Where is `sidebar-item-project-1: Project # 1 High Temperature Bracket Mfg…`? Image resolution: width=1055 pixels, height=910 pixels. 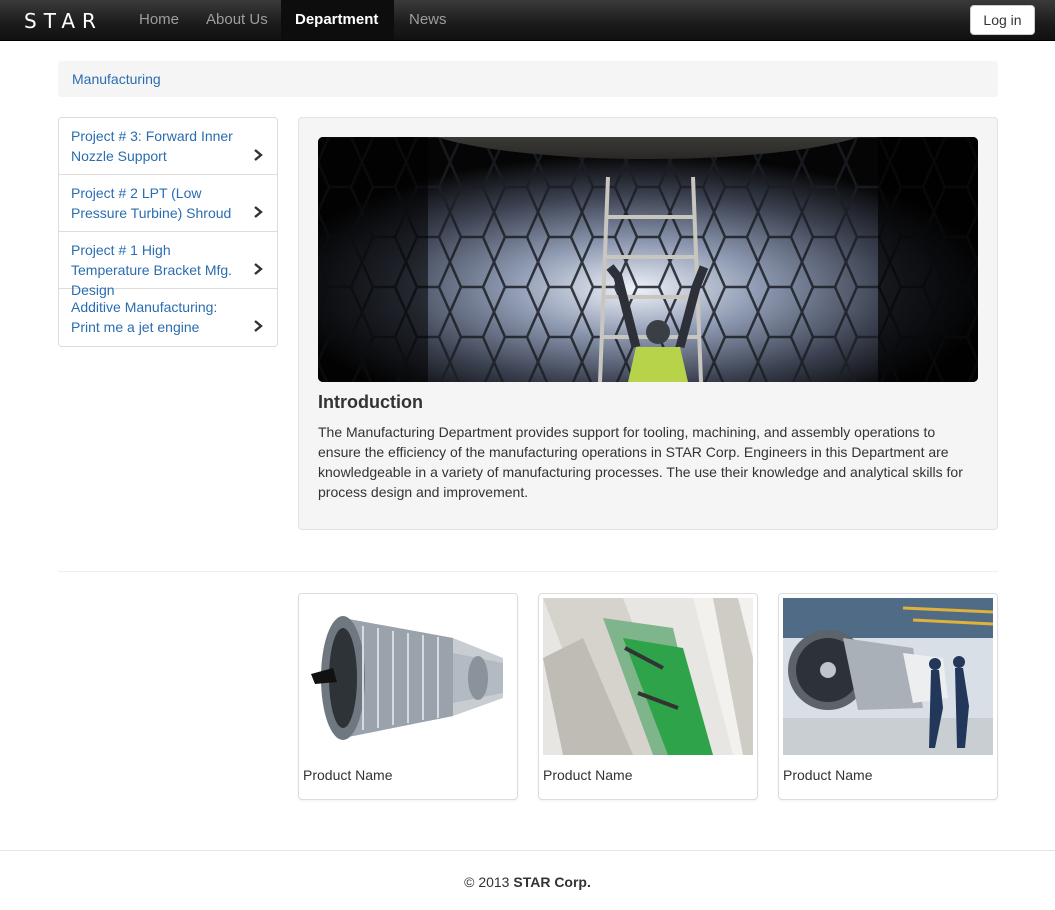 sidebar-item-project-1: Project # 1 High Temperature Bracket Mfg… is located at coordinates (168, 265).